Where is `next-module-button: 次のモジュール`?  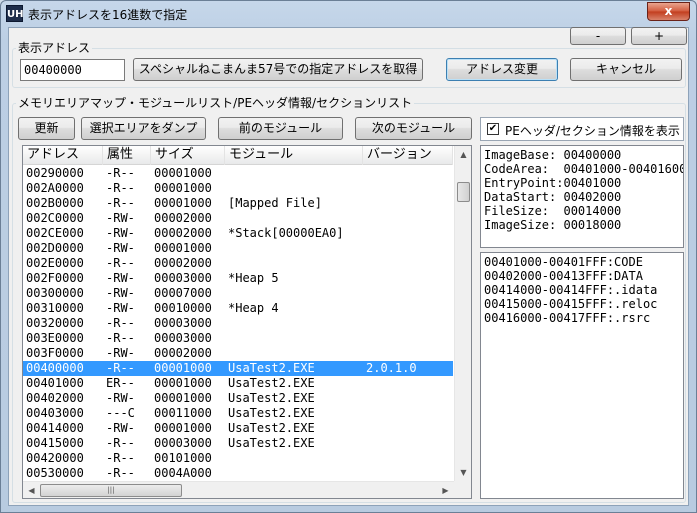
next-module-button: 次のモジュール is located at coordinates (413, 128).